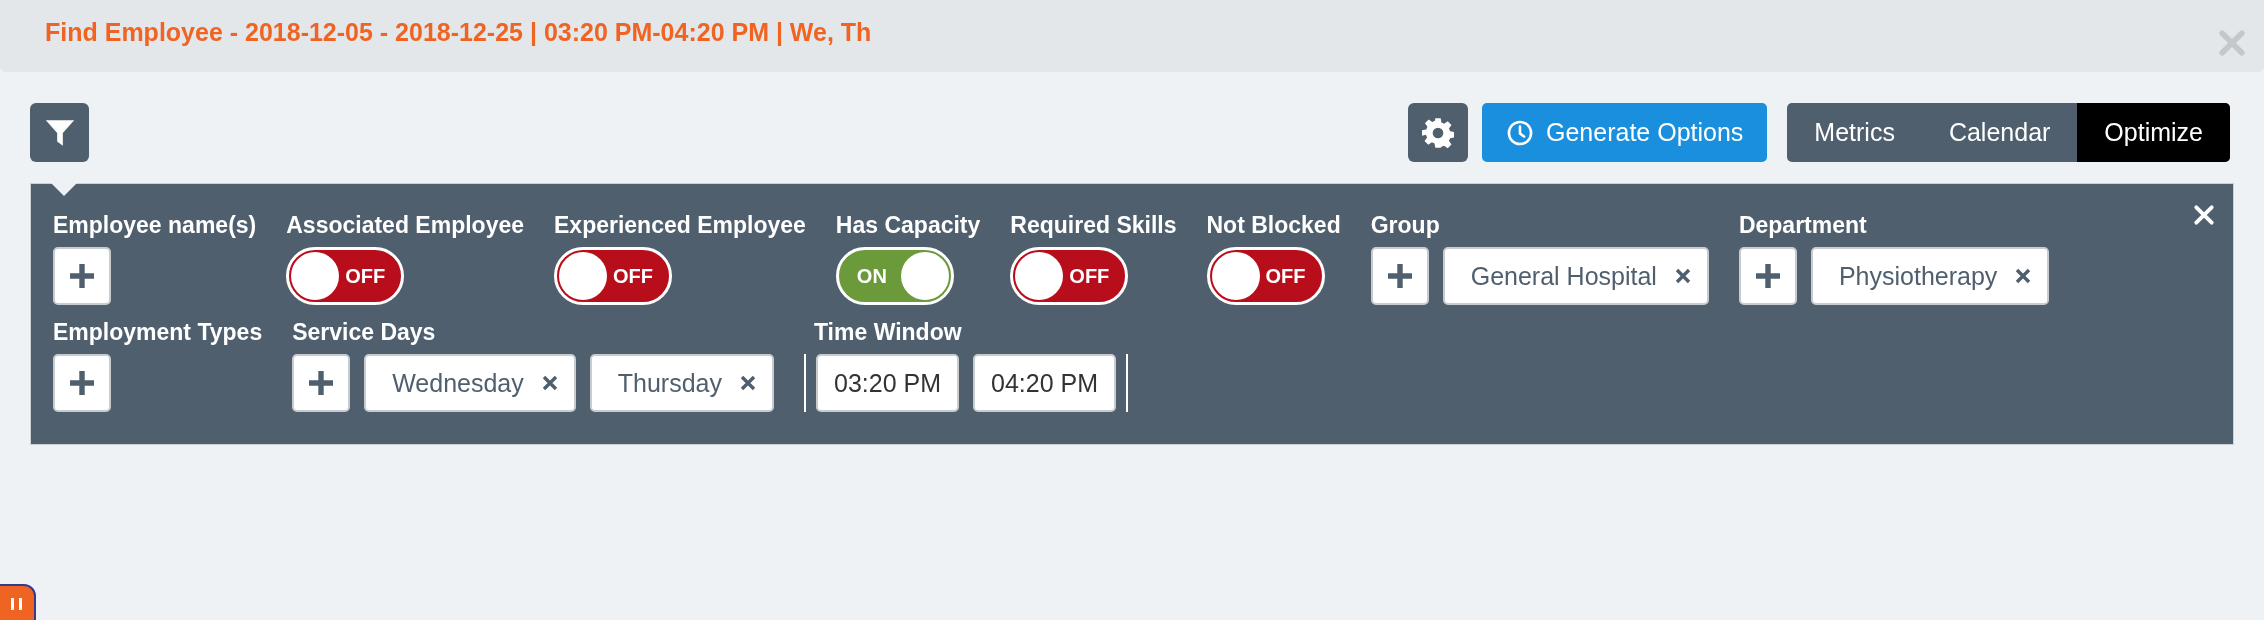  What do you see at coordinates (888, 332) in the screenshot?
I see `filter-label: Time Window` at bounding box center [888, 332].